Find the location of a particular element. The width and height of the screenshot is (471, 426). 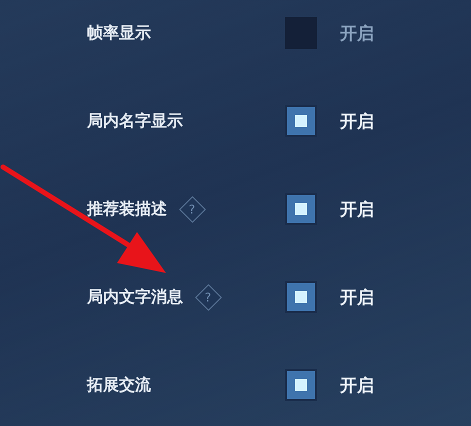

setting-label: 拓展交流 is located at coordinates (119, 385).